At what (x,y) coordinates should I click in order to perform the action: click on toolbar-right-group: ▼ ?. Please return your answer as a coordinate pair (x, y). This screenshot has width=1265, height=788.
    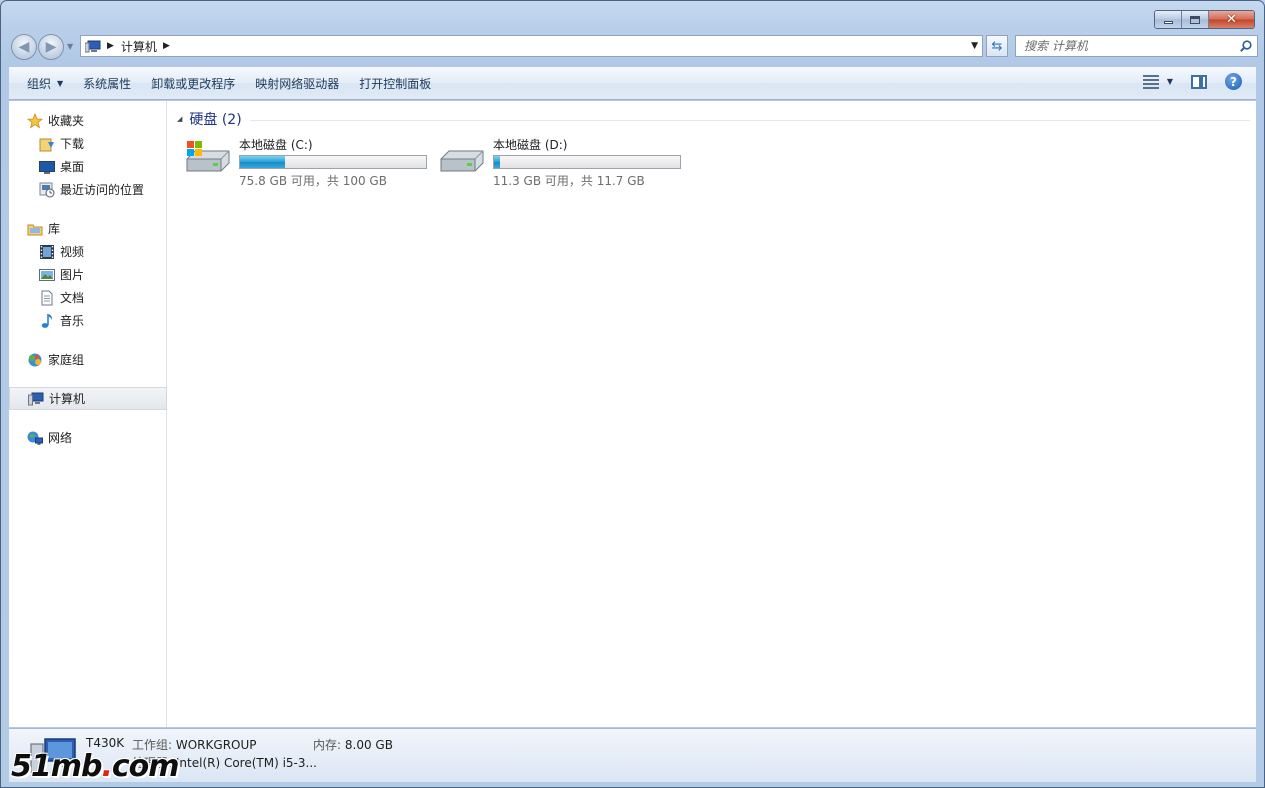
    Looking at the image, I should click on (1192, 81).